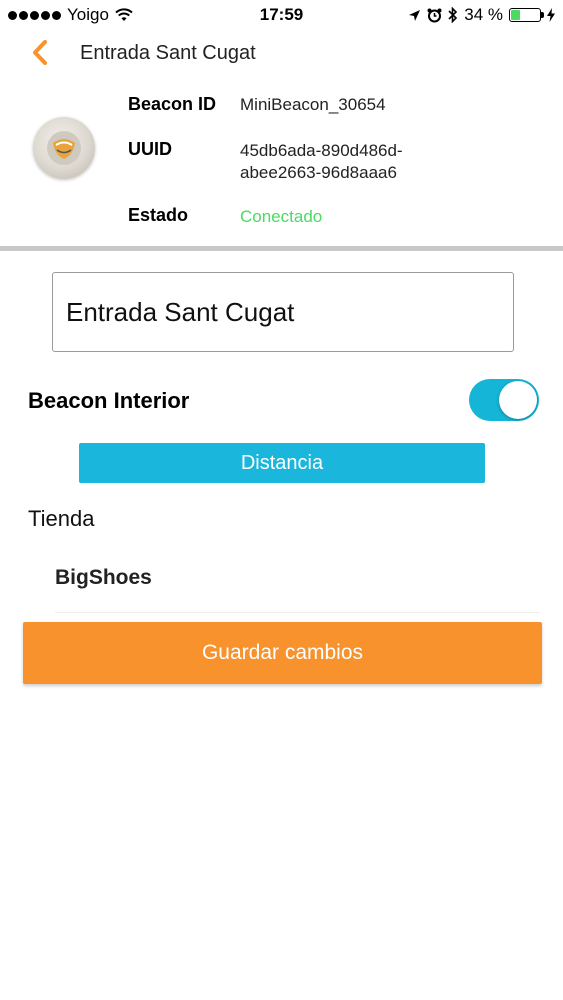  I want to click on store-divider, so click(297, 612).